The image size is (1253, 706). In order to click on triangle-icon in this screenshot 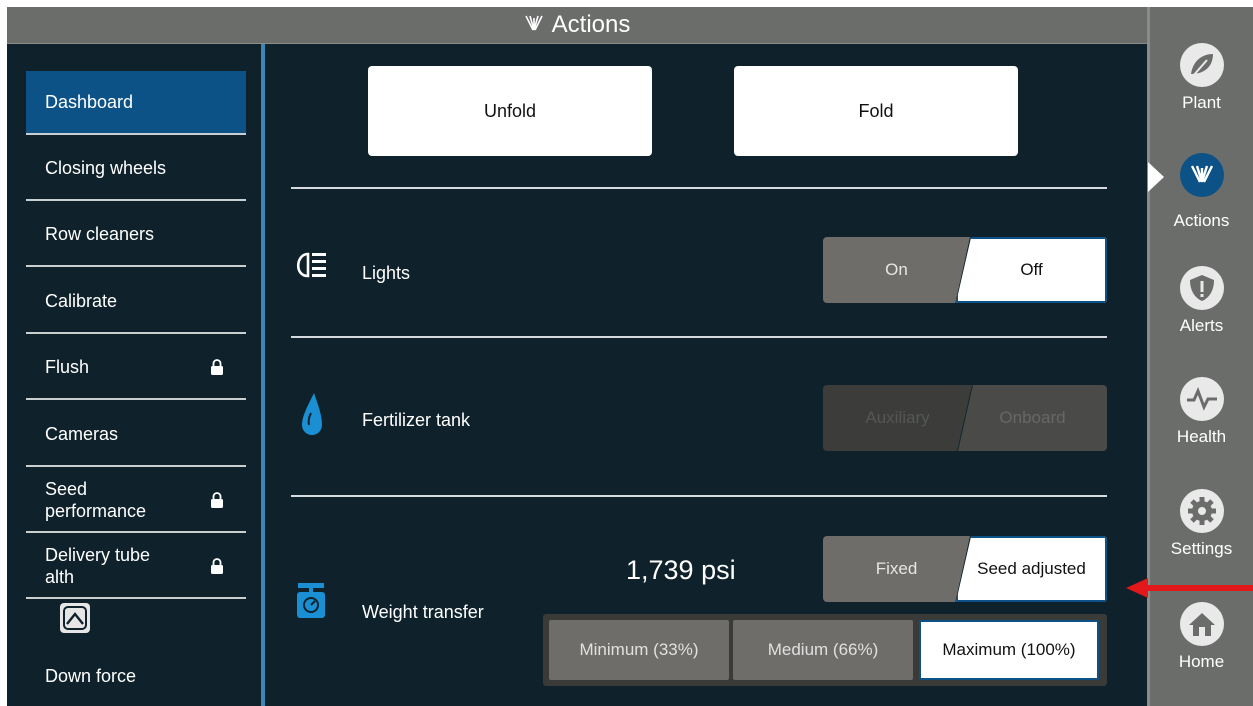, I will do `click(75, 618)`.